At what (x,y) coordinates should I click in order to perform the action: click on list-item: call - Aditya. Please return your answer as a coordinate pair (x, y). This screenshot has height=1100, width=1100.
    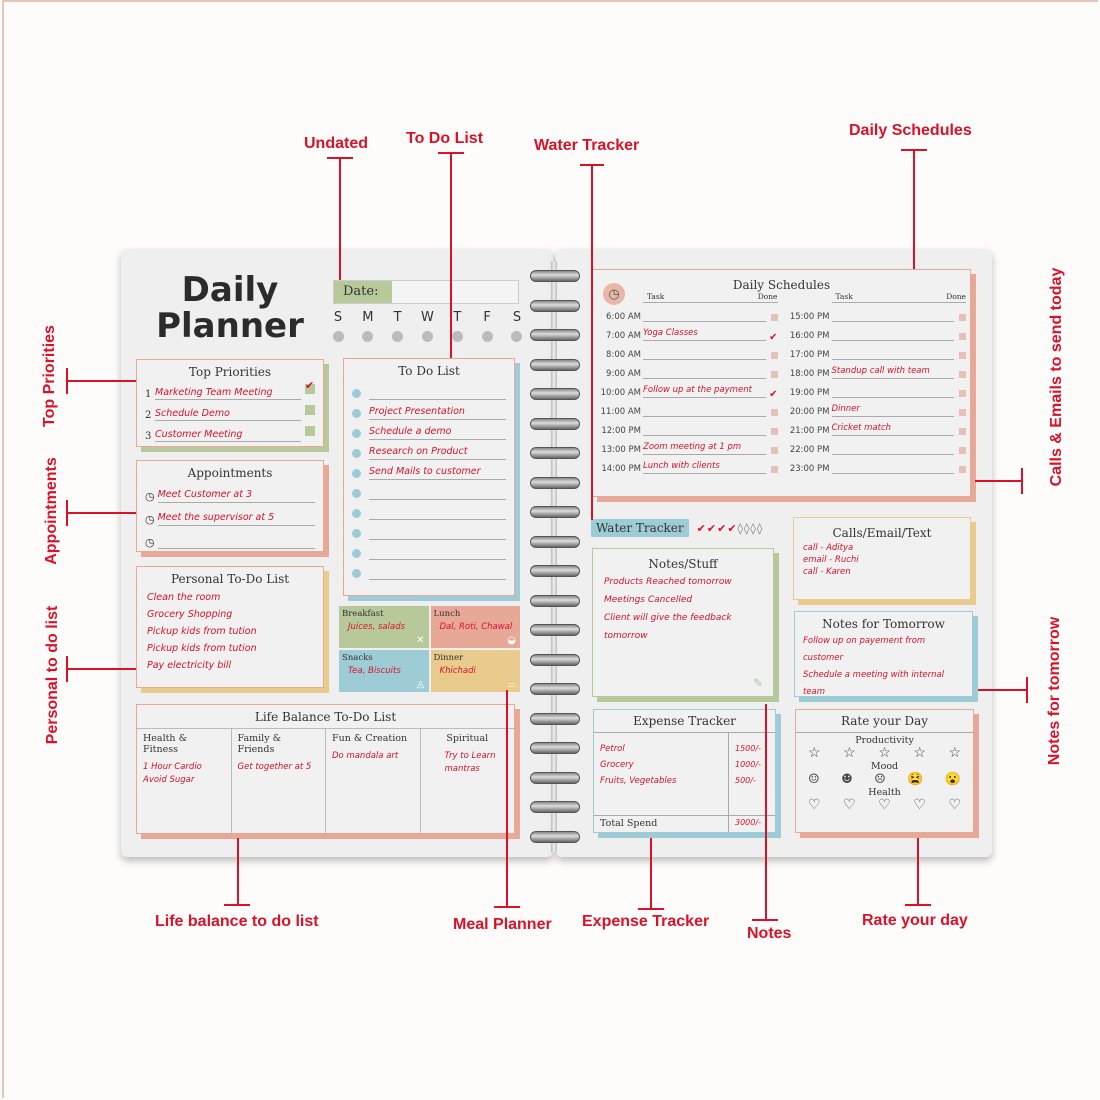
    Looking at the image, I should click on (882, 548).